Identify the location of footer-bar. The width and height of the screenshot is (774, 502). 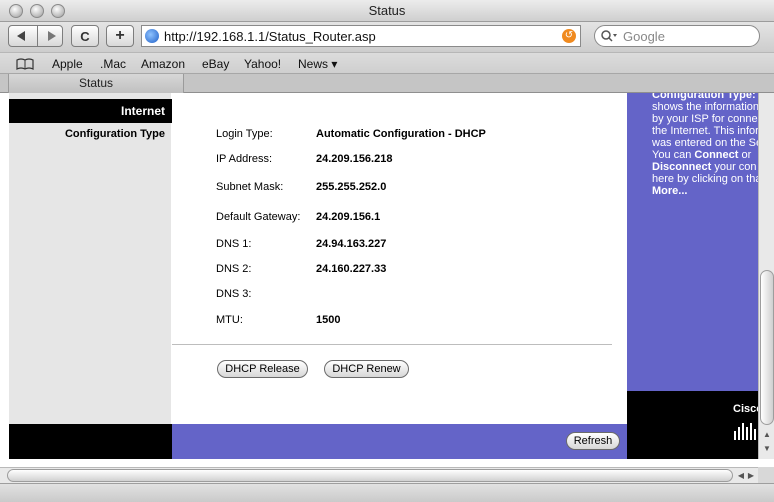
(399, 441).